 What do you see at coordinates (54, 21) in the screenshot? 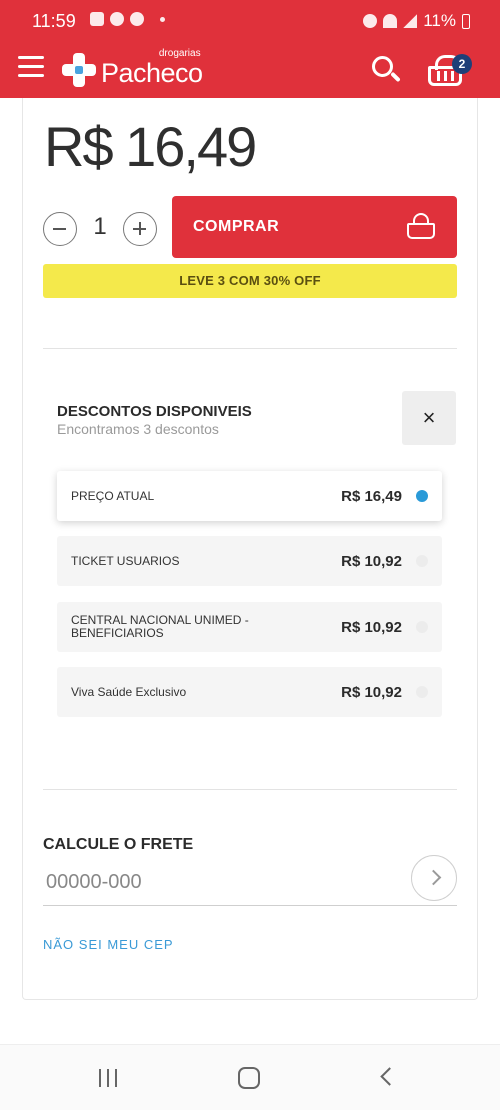
I see `status-time: 11:59` at bounding box center [54, 21].